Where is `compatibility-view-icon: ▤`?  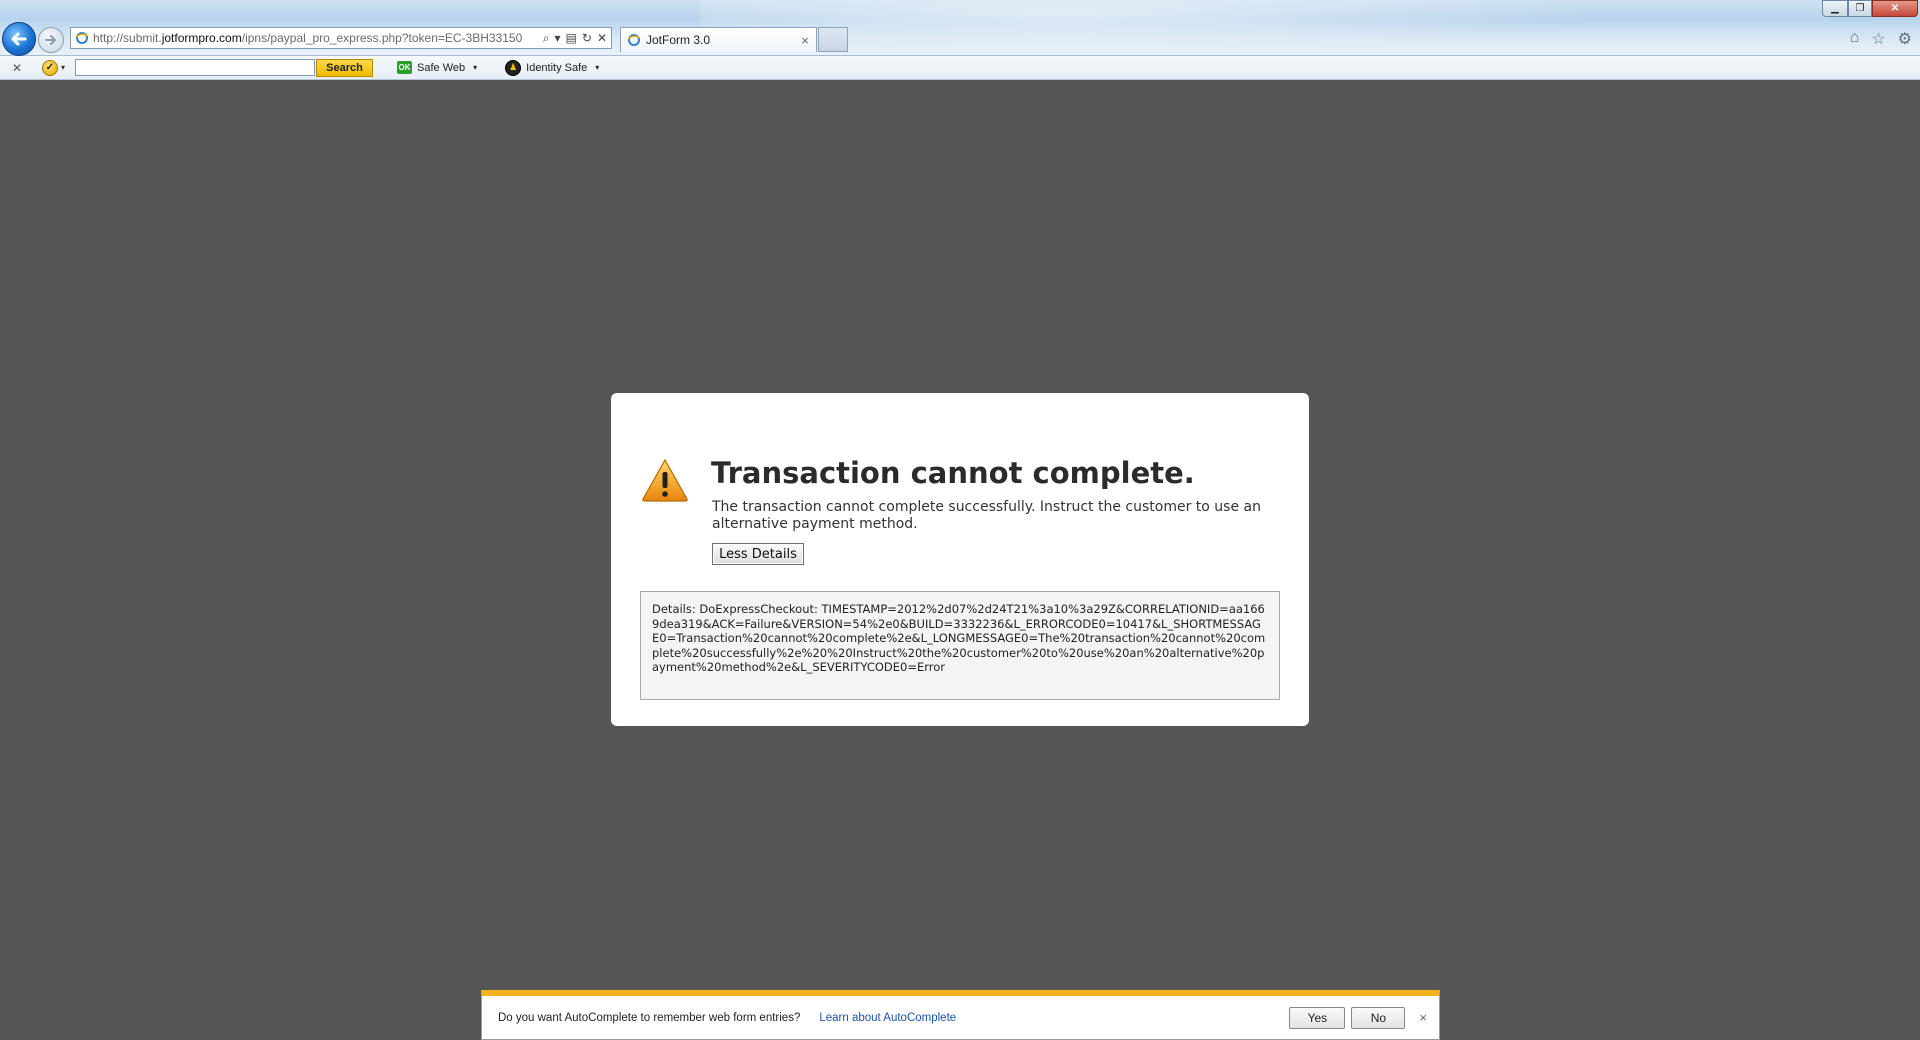
compatibility-view-icon: ▤ is located at coordinates (571, 38).